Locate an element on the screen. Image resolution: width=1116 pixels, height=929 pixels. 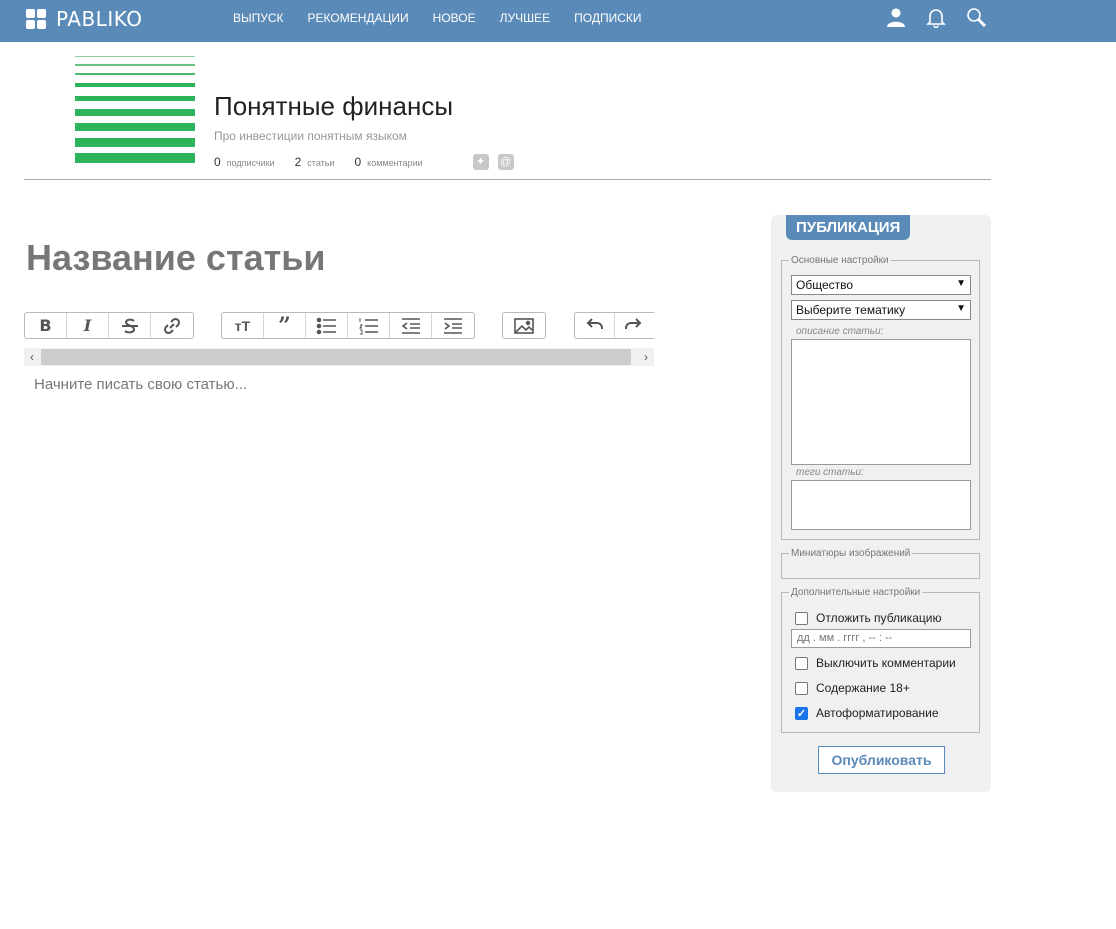
article-title-input: Название статьи is located at coordinates (176, 258).